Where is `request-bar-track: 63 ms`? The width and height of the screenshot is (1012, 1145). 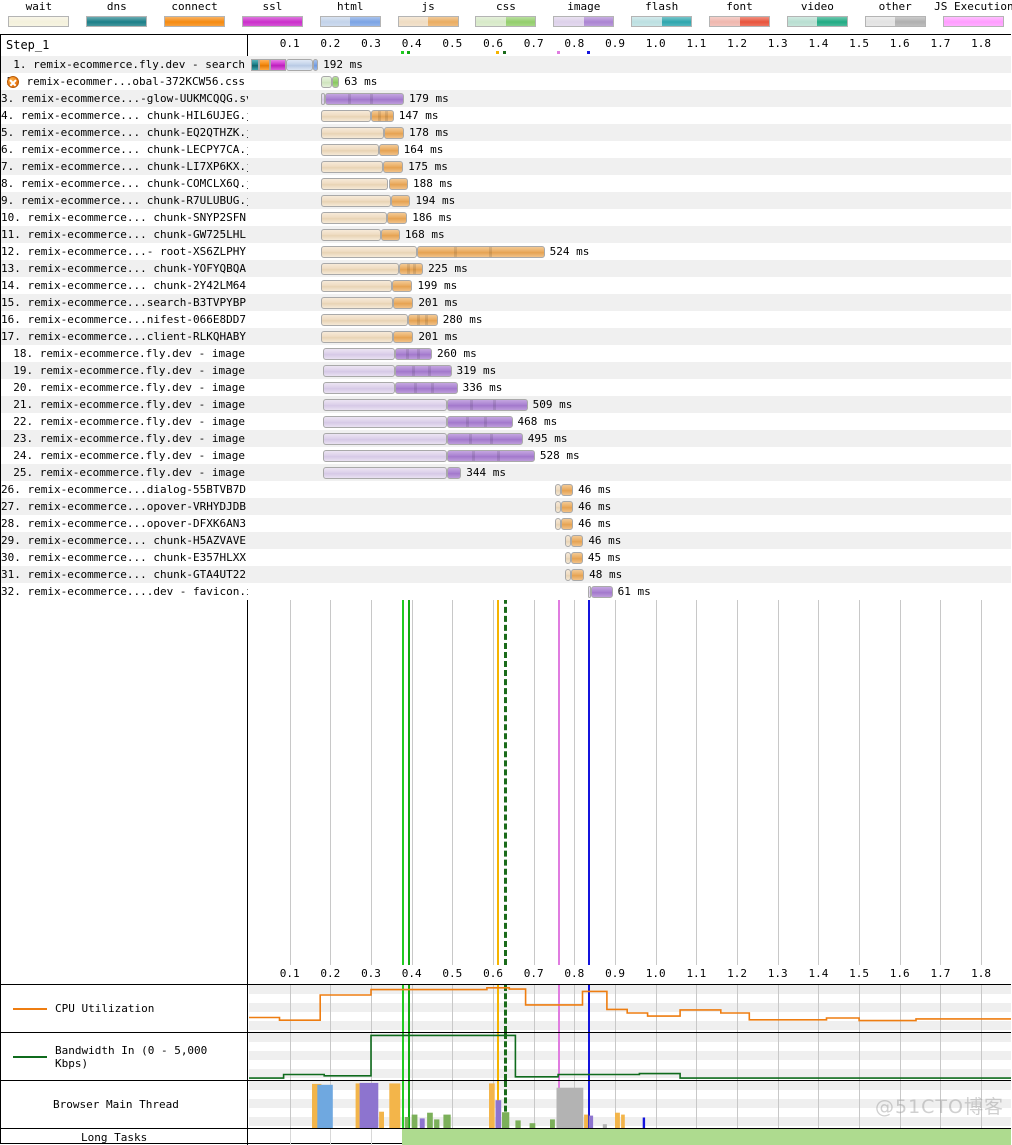 request-bar-track: 63 ms is located at coordinates (630, 81).